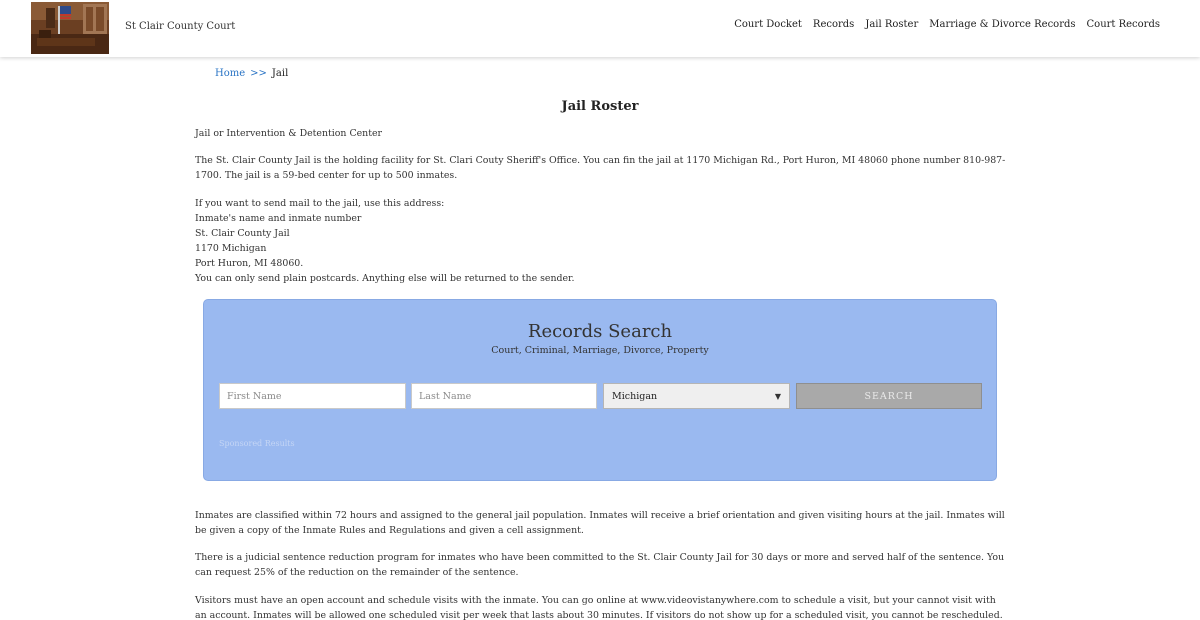 The height and width of the screenshot is (620, 1200). What do you see at coordinates (889, 396) in the screenshot?
I see `search-button: SEARCH` at bounding box center [889, 396].